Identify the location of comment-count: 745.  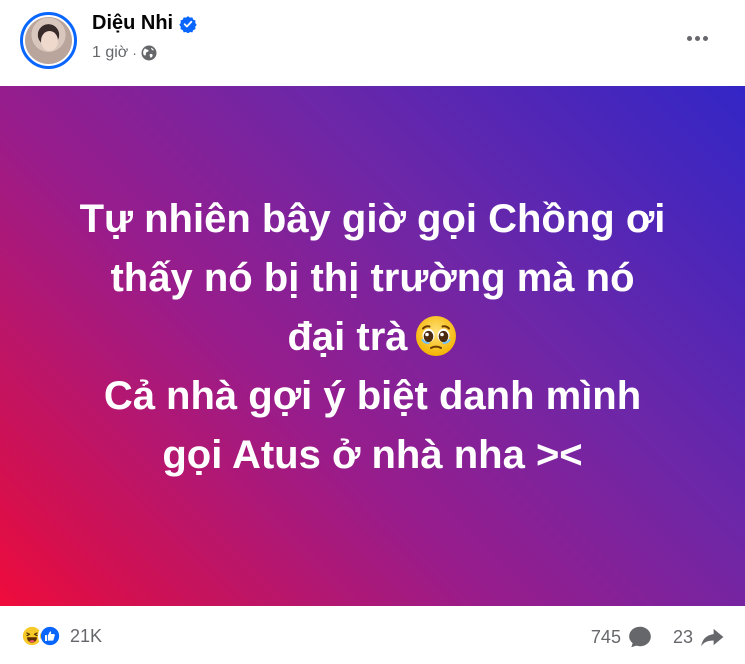
(605, 636).